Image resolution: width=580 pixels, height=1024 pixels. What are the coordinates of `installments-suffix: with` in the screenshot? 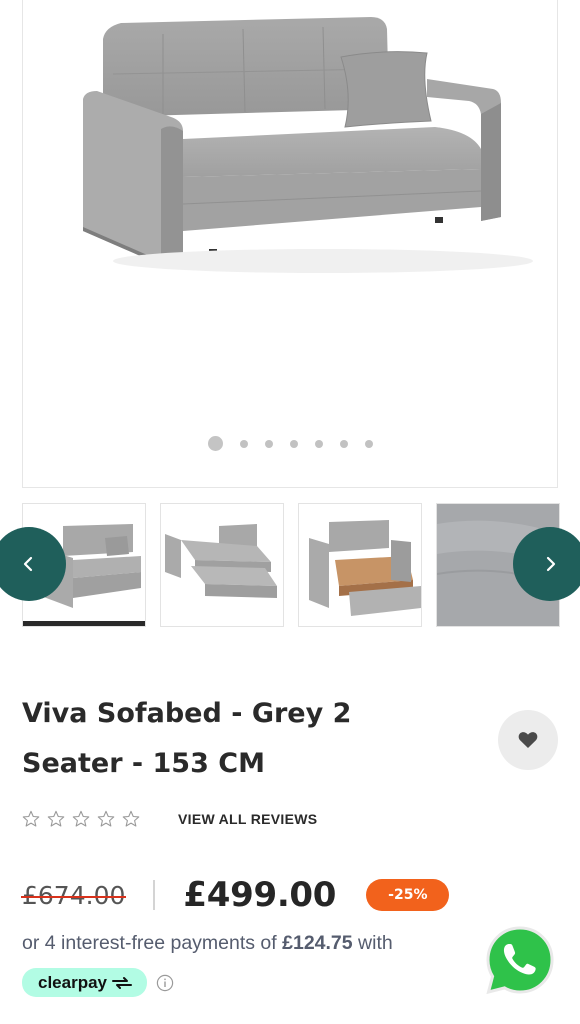 It's located at (375, 943).